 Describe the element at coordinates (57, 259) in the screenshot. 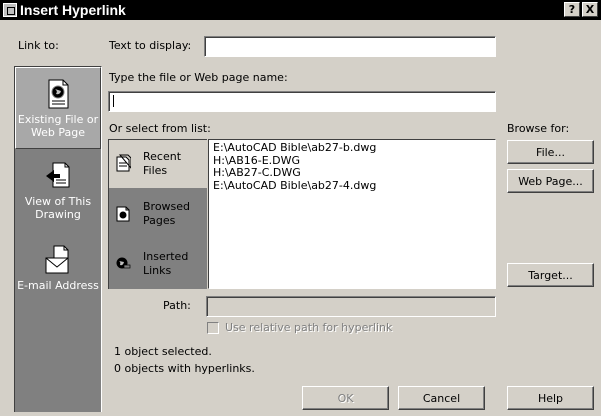

I see `email-envelope-icon` at that location.